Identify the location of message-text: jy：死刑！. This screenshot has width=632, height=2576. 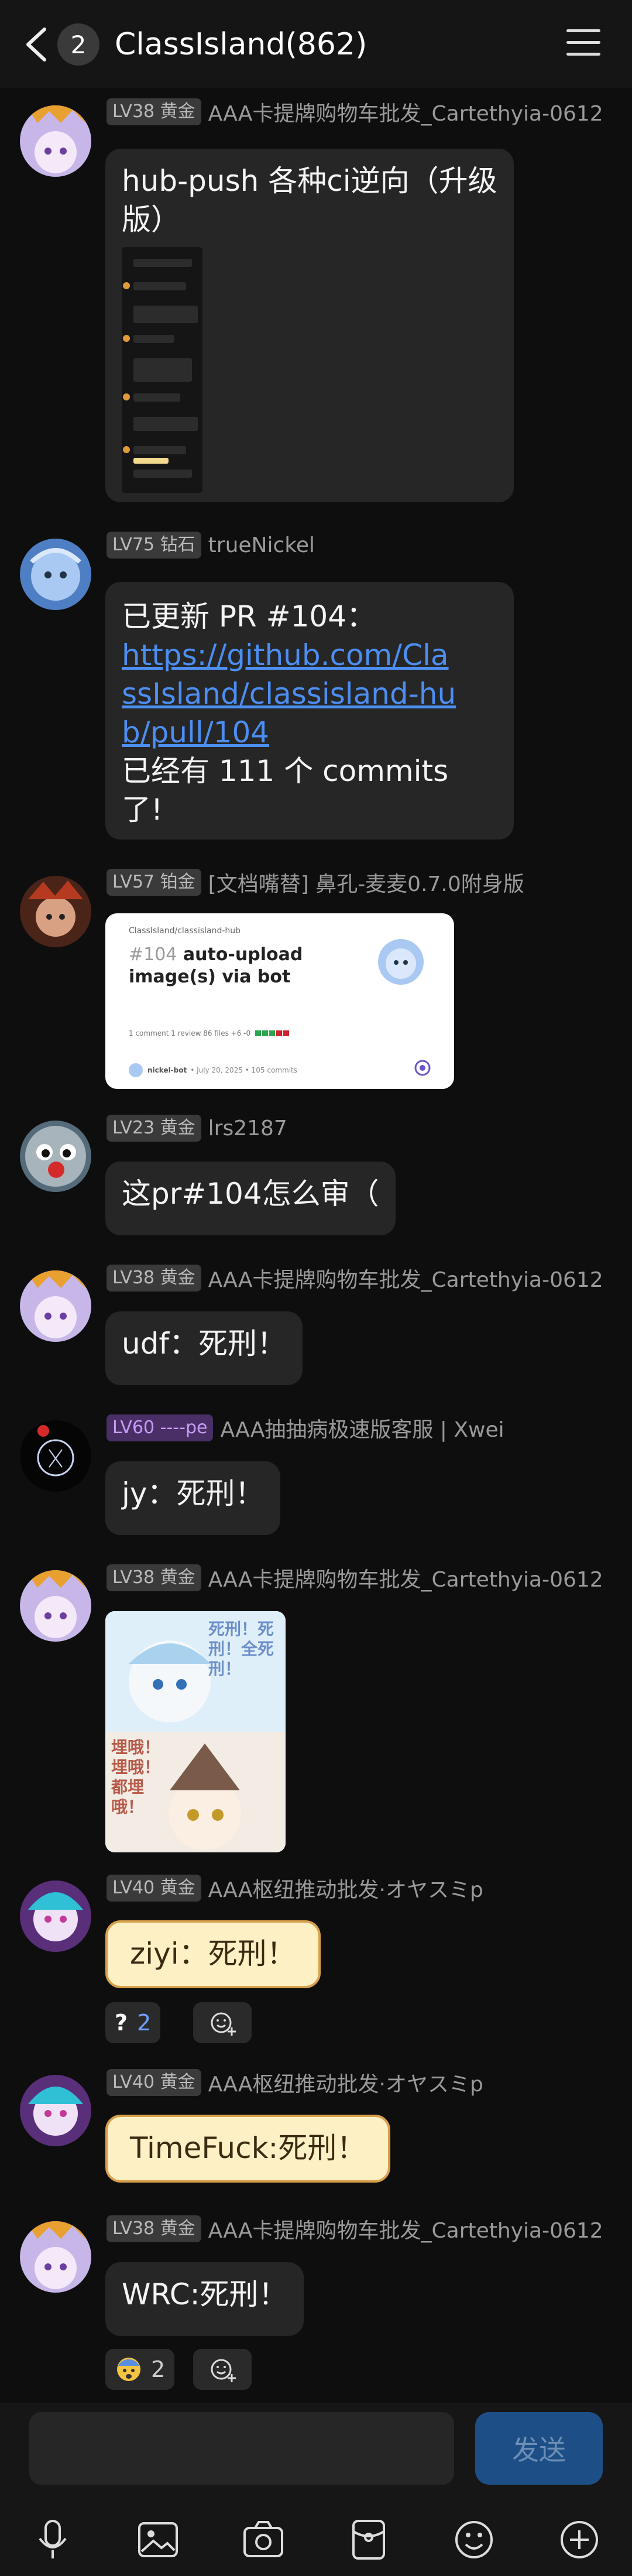
(193, 1493).